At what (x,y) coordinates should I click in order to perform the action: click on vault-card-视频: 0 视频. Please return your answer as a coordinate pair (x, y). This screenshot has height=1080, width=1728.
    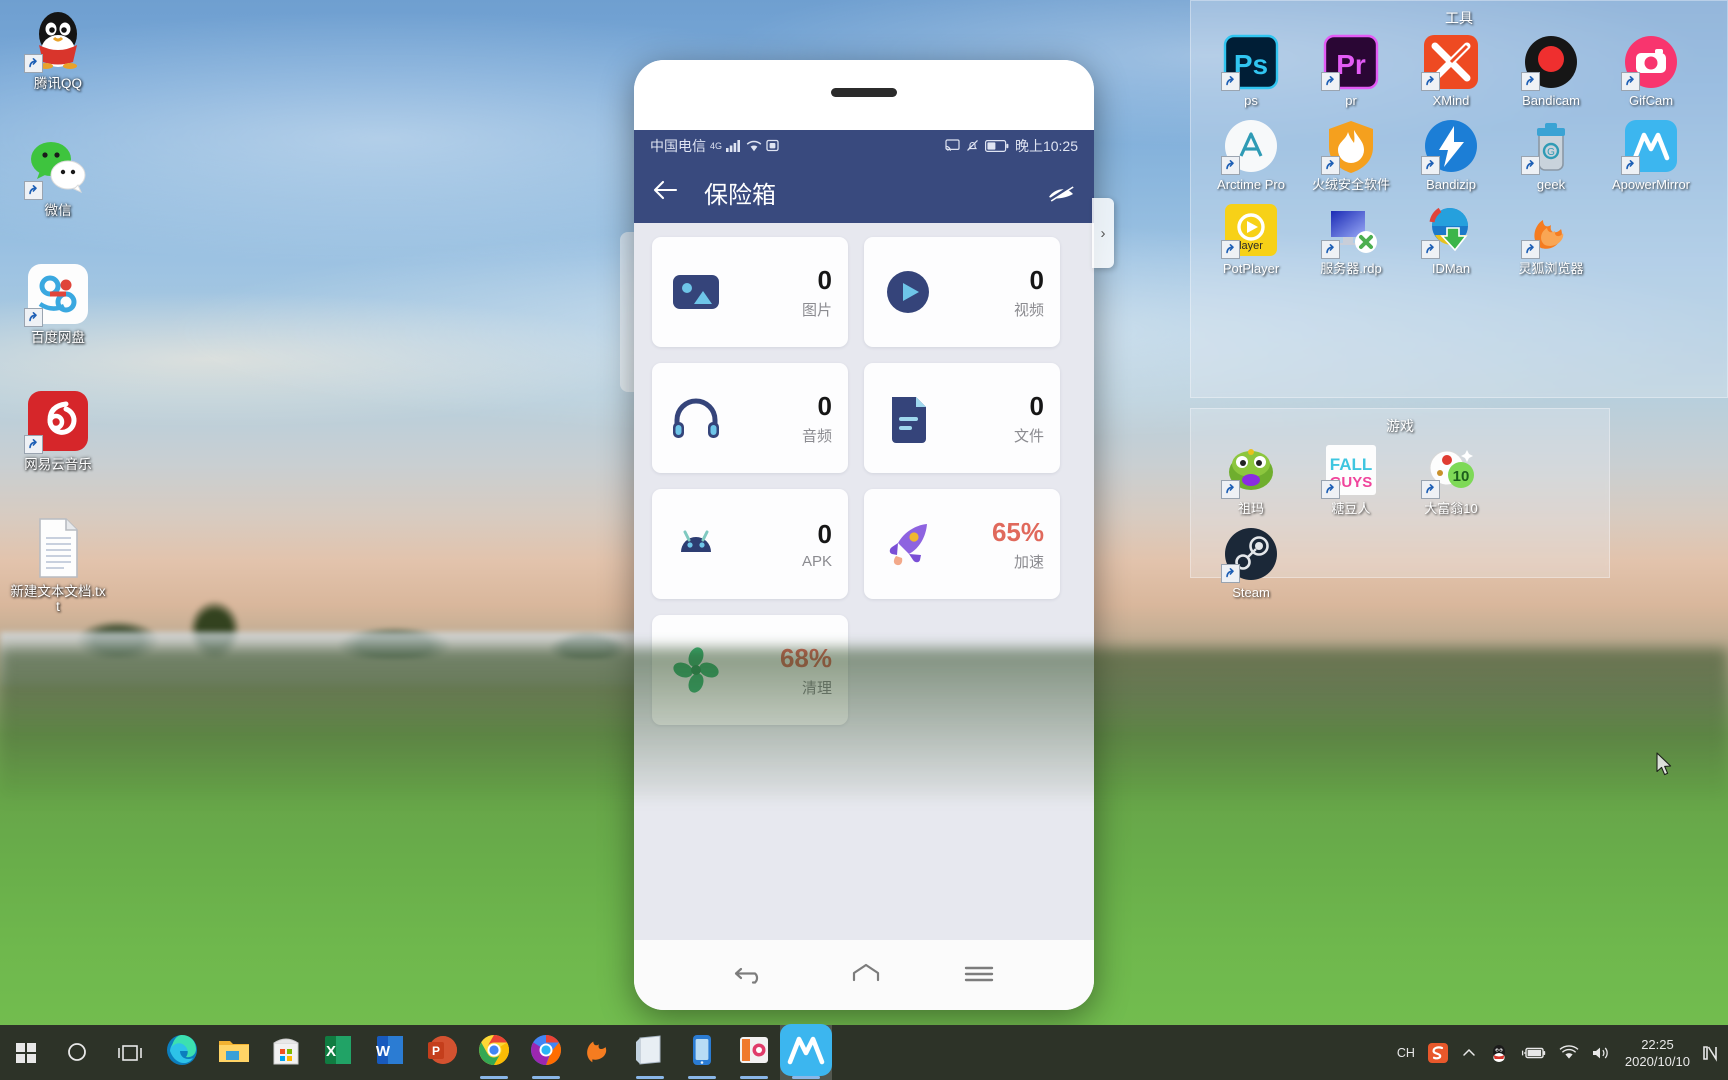
    Looking at the image, I should click on (962, 292).